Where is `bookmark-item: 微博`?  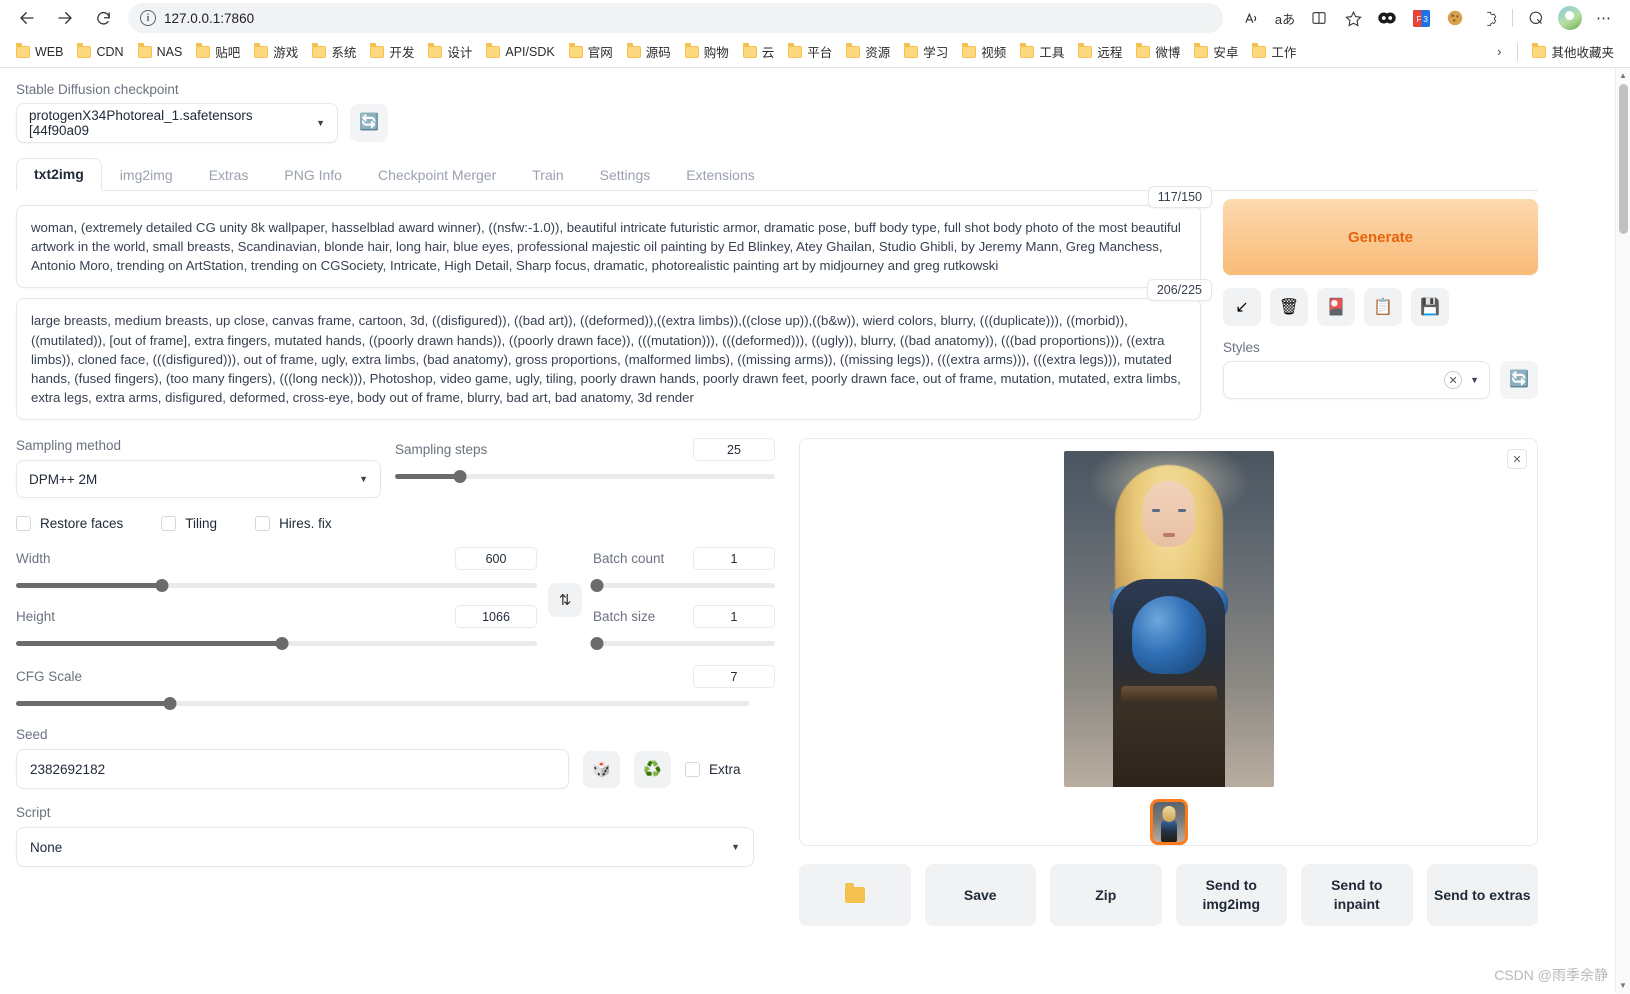
bookmark-item: 微博 is located at coordinates (1158, 51).